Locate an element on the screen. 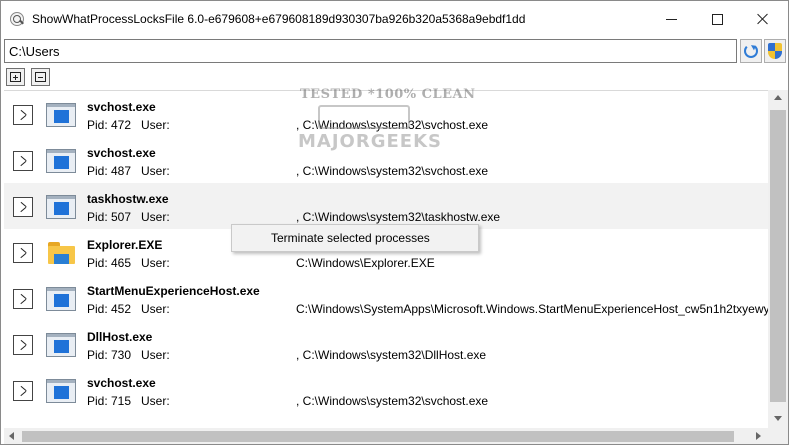 The height and width of the screenshot is (445, 789). vertical-scrollbar is located at coordinates (778, 259).